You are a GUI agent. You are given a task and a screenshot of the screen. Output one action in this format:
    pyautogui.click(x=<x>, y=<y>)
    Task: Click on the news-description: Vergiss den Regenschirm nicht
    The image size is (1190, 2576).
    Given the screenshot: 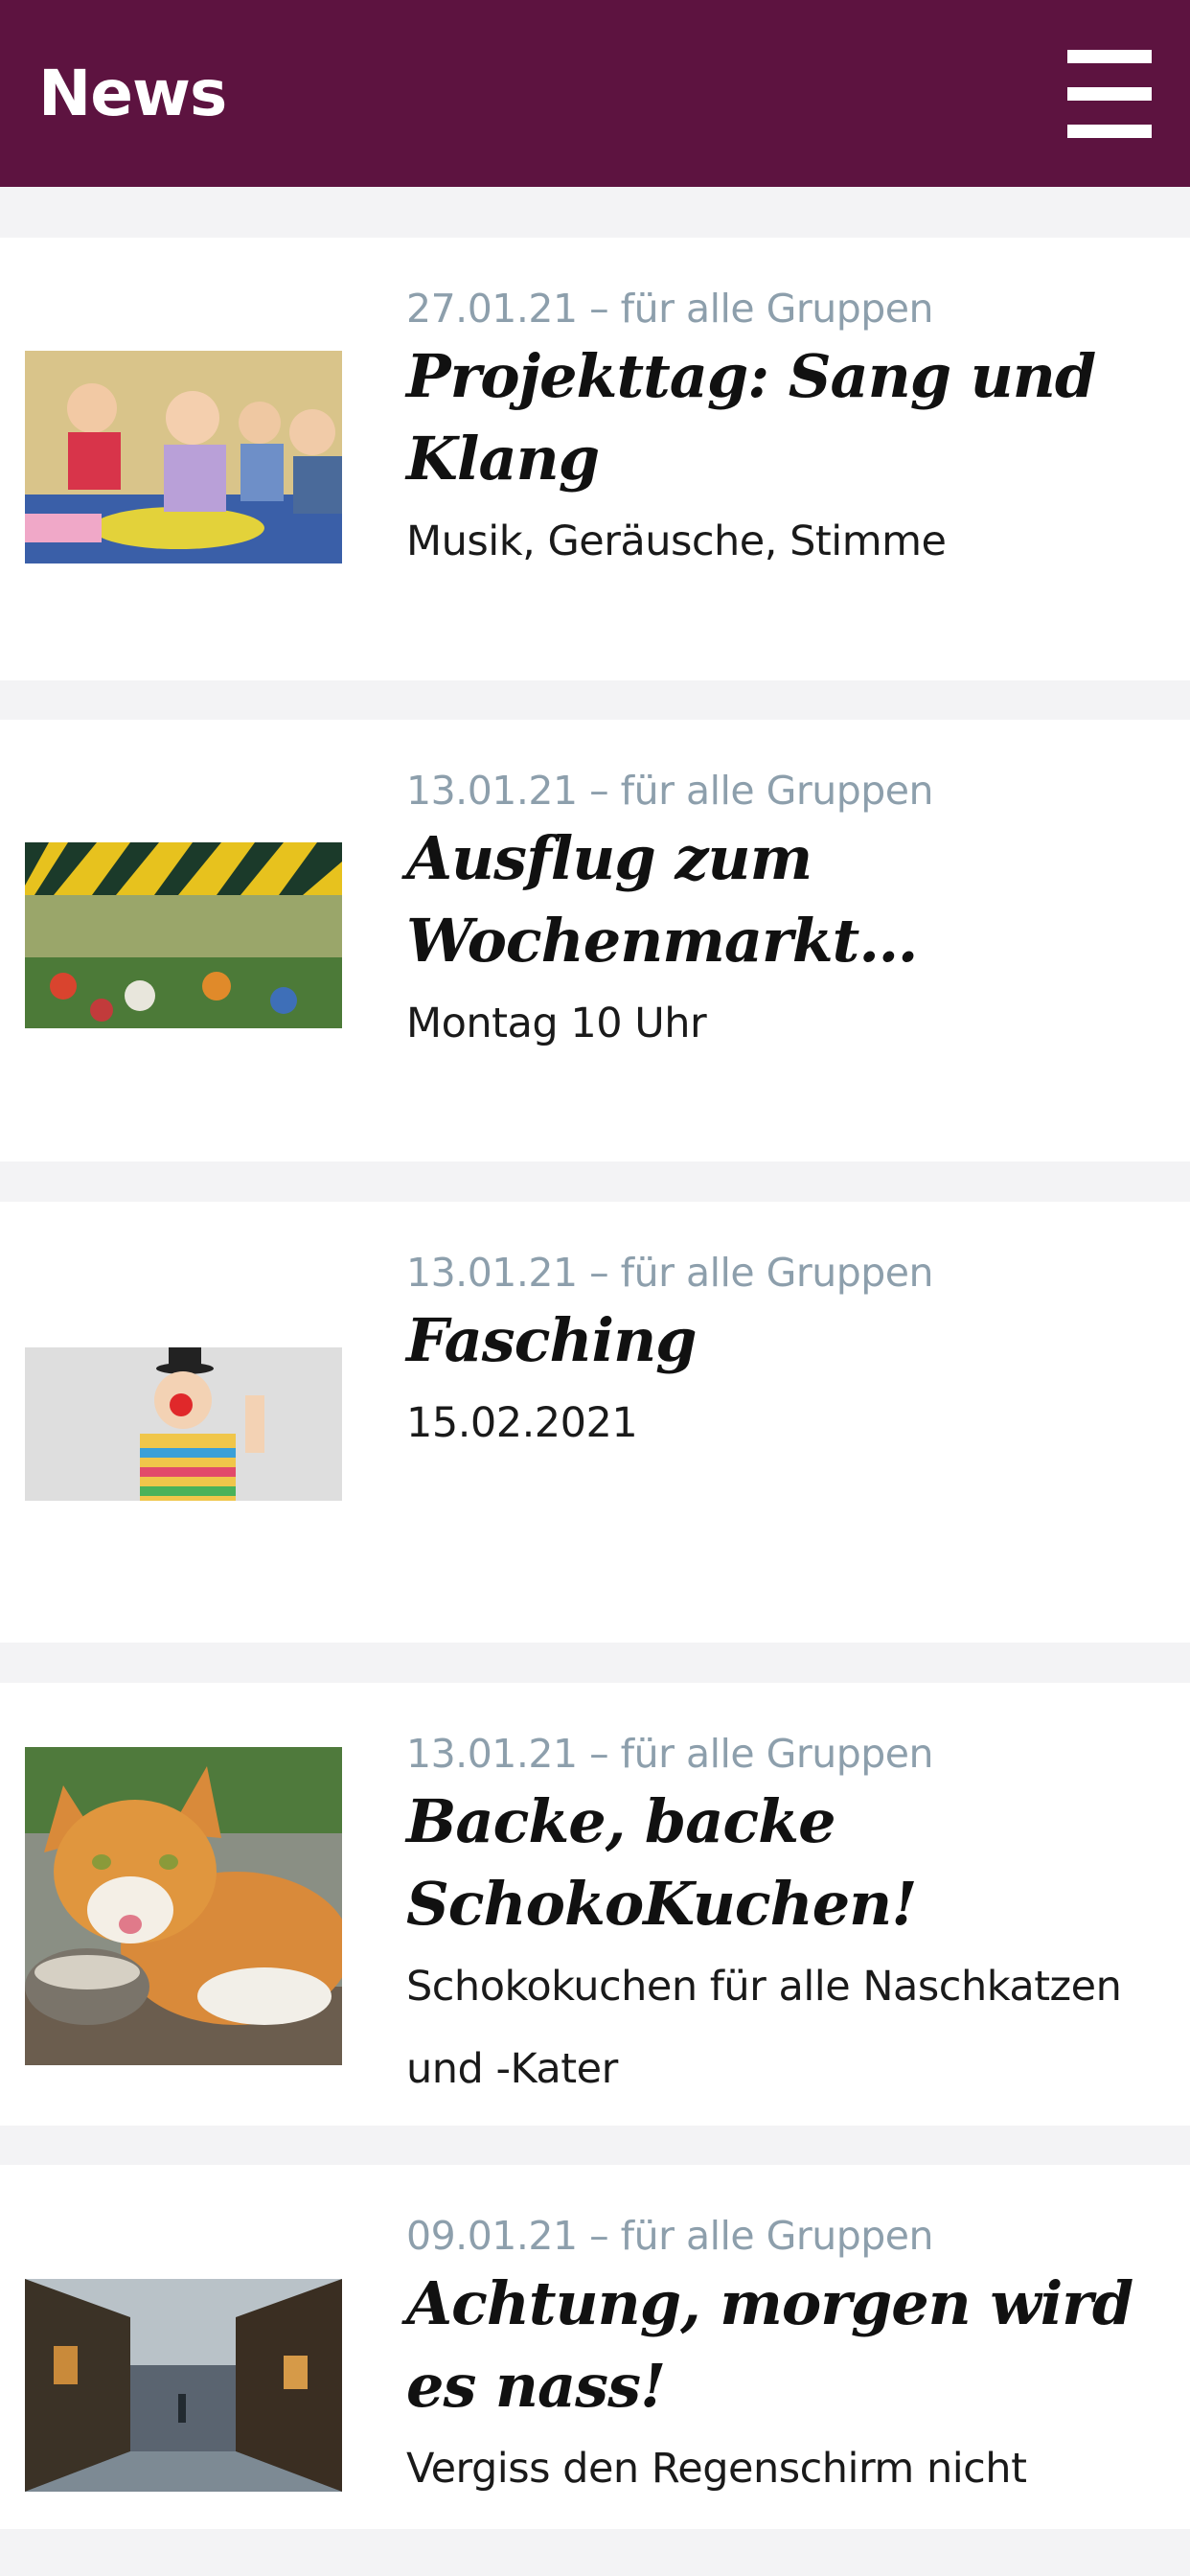 What is the action you would take?
    pyautogui.click(x=716, y=2469)
    